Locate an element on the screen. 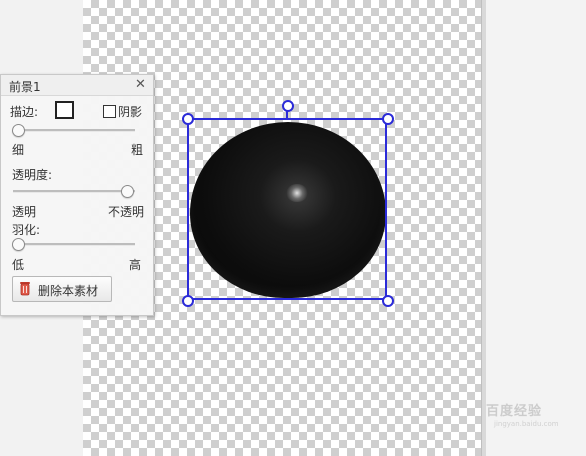 Image resolution: width=586 pixels, height=456 pixels. feather-label: 羽化: is located at coordinates (26, 230).